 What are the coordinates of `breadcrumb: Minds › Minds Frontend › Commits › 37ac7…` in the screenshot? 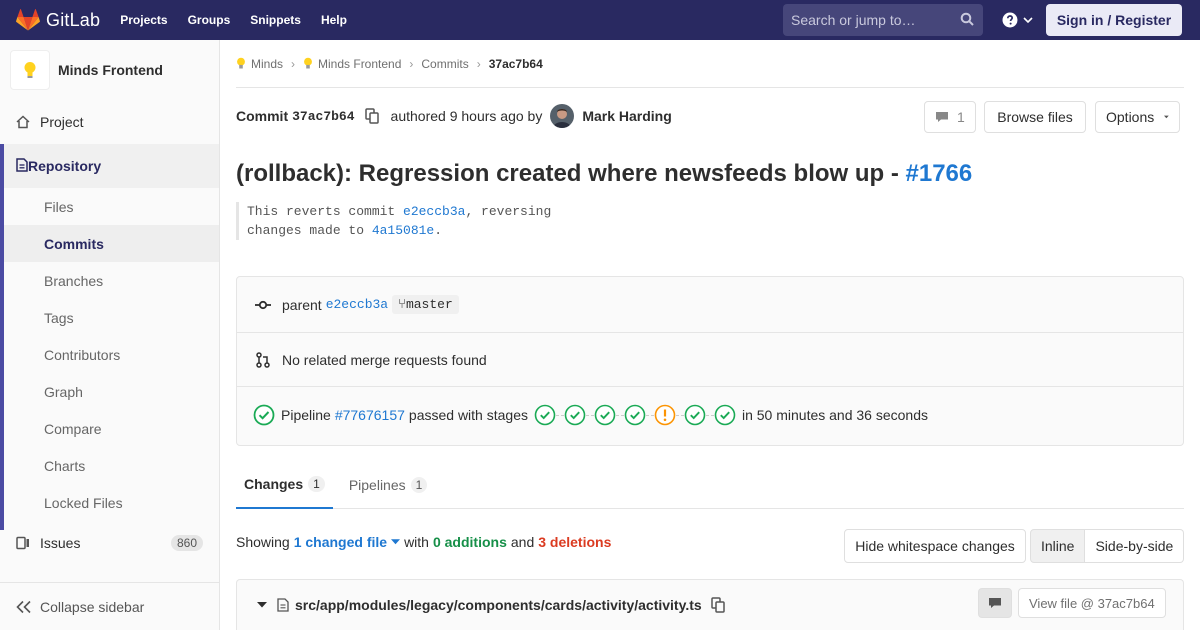 It's located at (710, 64).